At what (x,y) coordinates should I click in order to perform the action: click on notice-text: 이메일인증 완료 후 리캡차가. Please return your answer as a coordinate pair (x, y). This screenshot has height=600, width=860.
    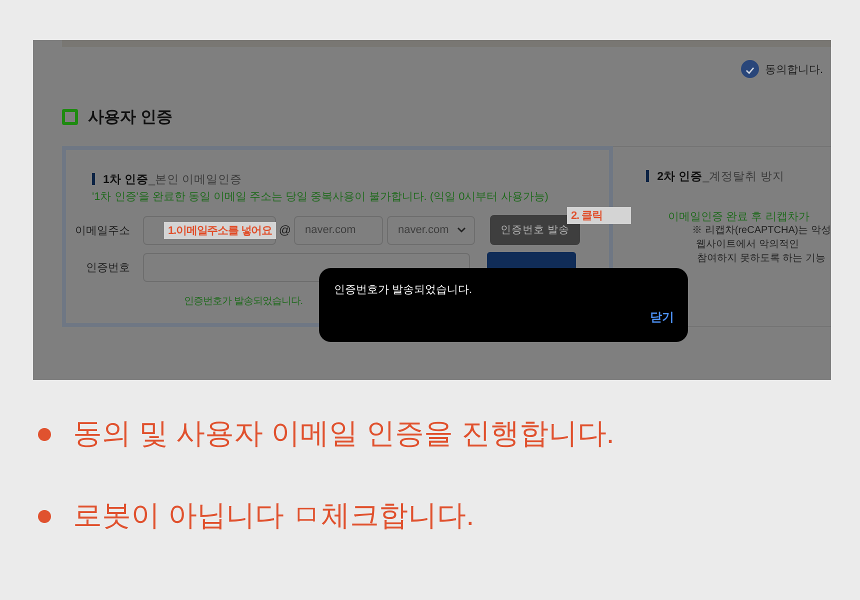
    Looking at the image, I should click on (738, 217).